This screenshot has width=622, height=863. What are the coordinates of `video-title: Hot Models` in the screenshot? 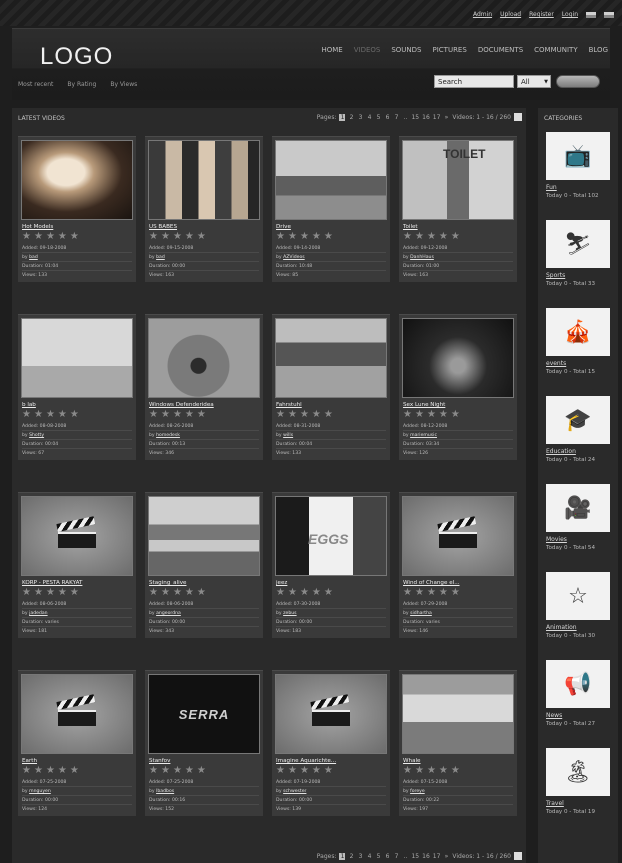 It's located at (77, 227).